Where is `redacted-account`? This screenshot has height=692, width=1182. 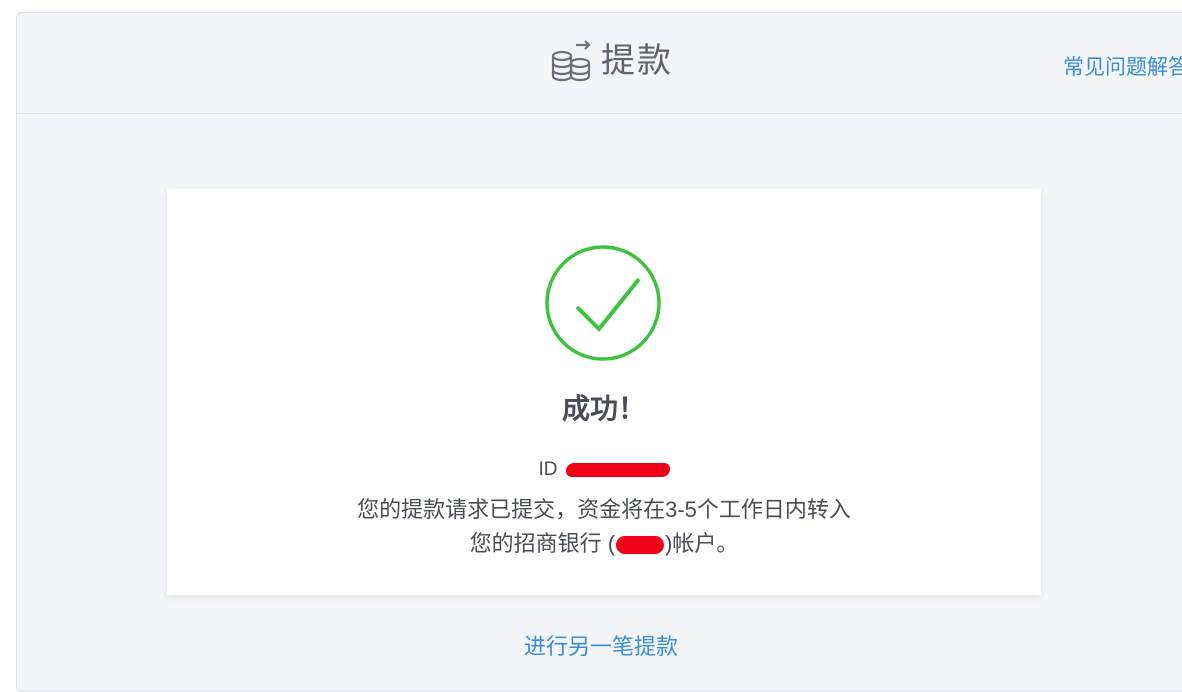
redacted-account is located at coordinates (640, 545).